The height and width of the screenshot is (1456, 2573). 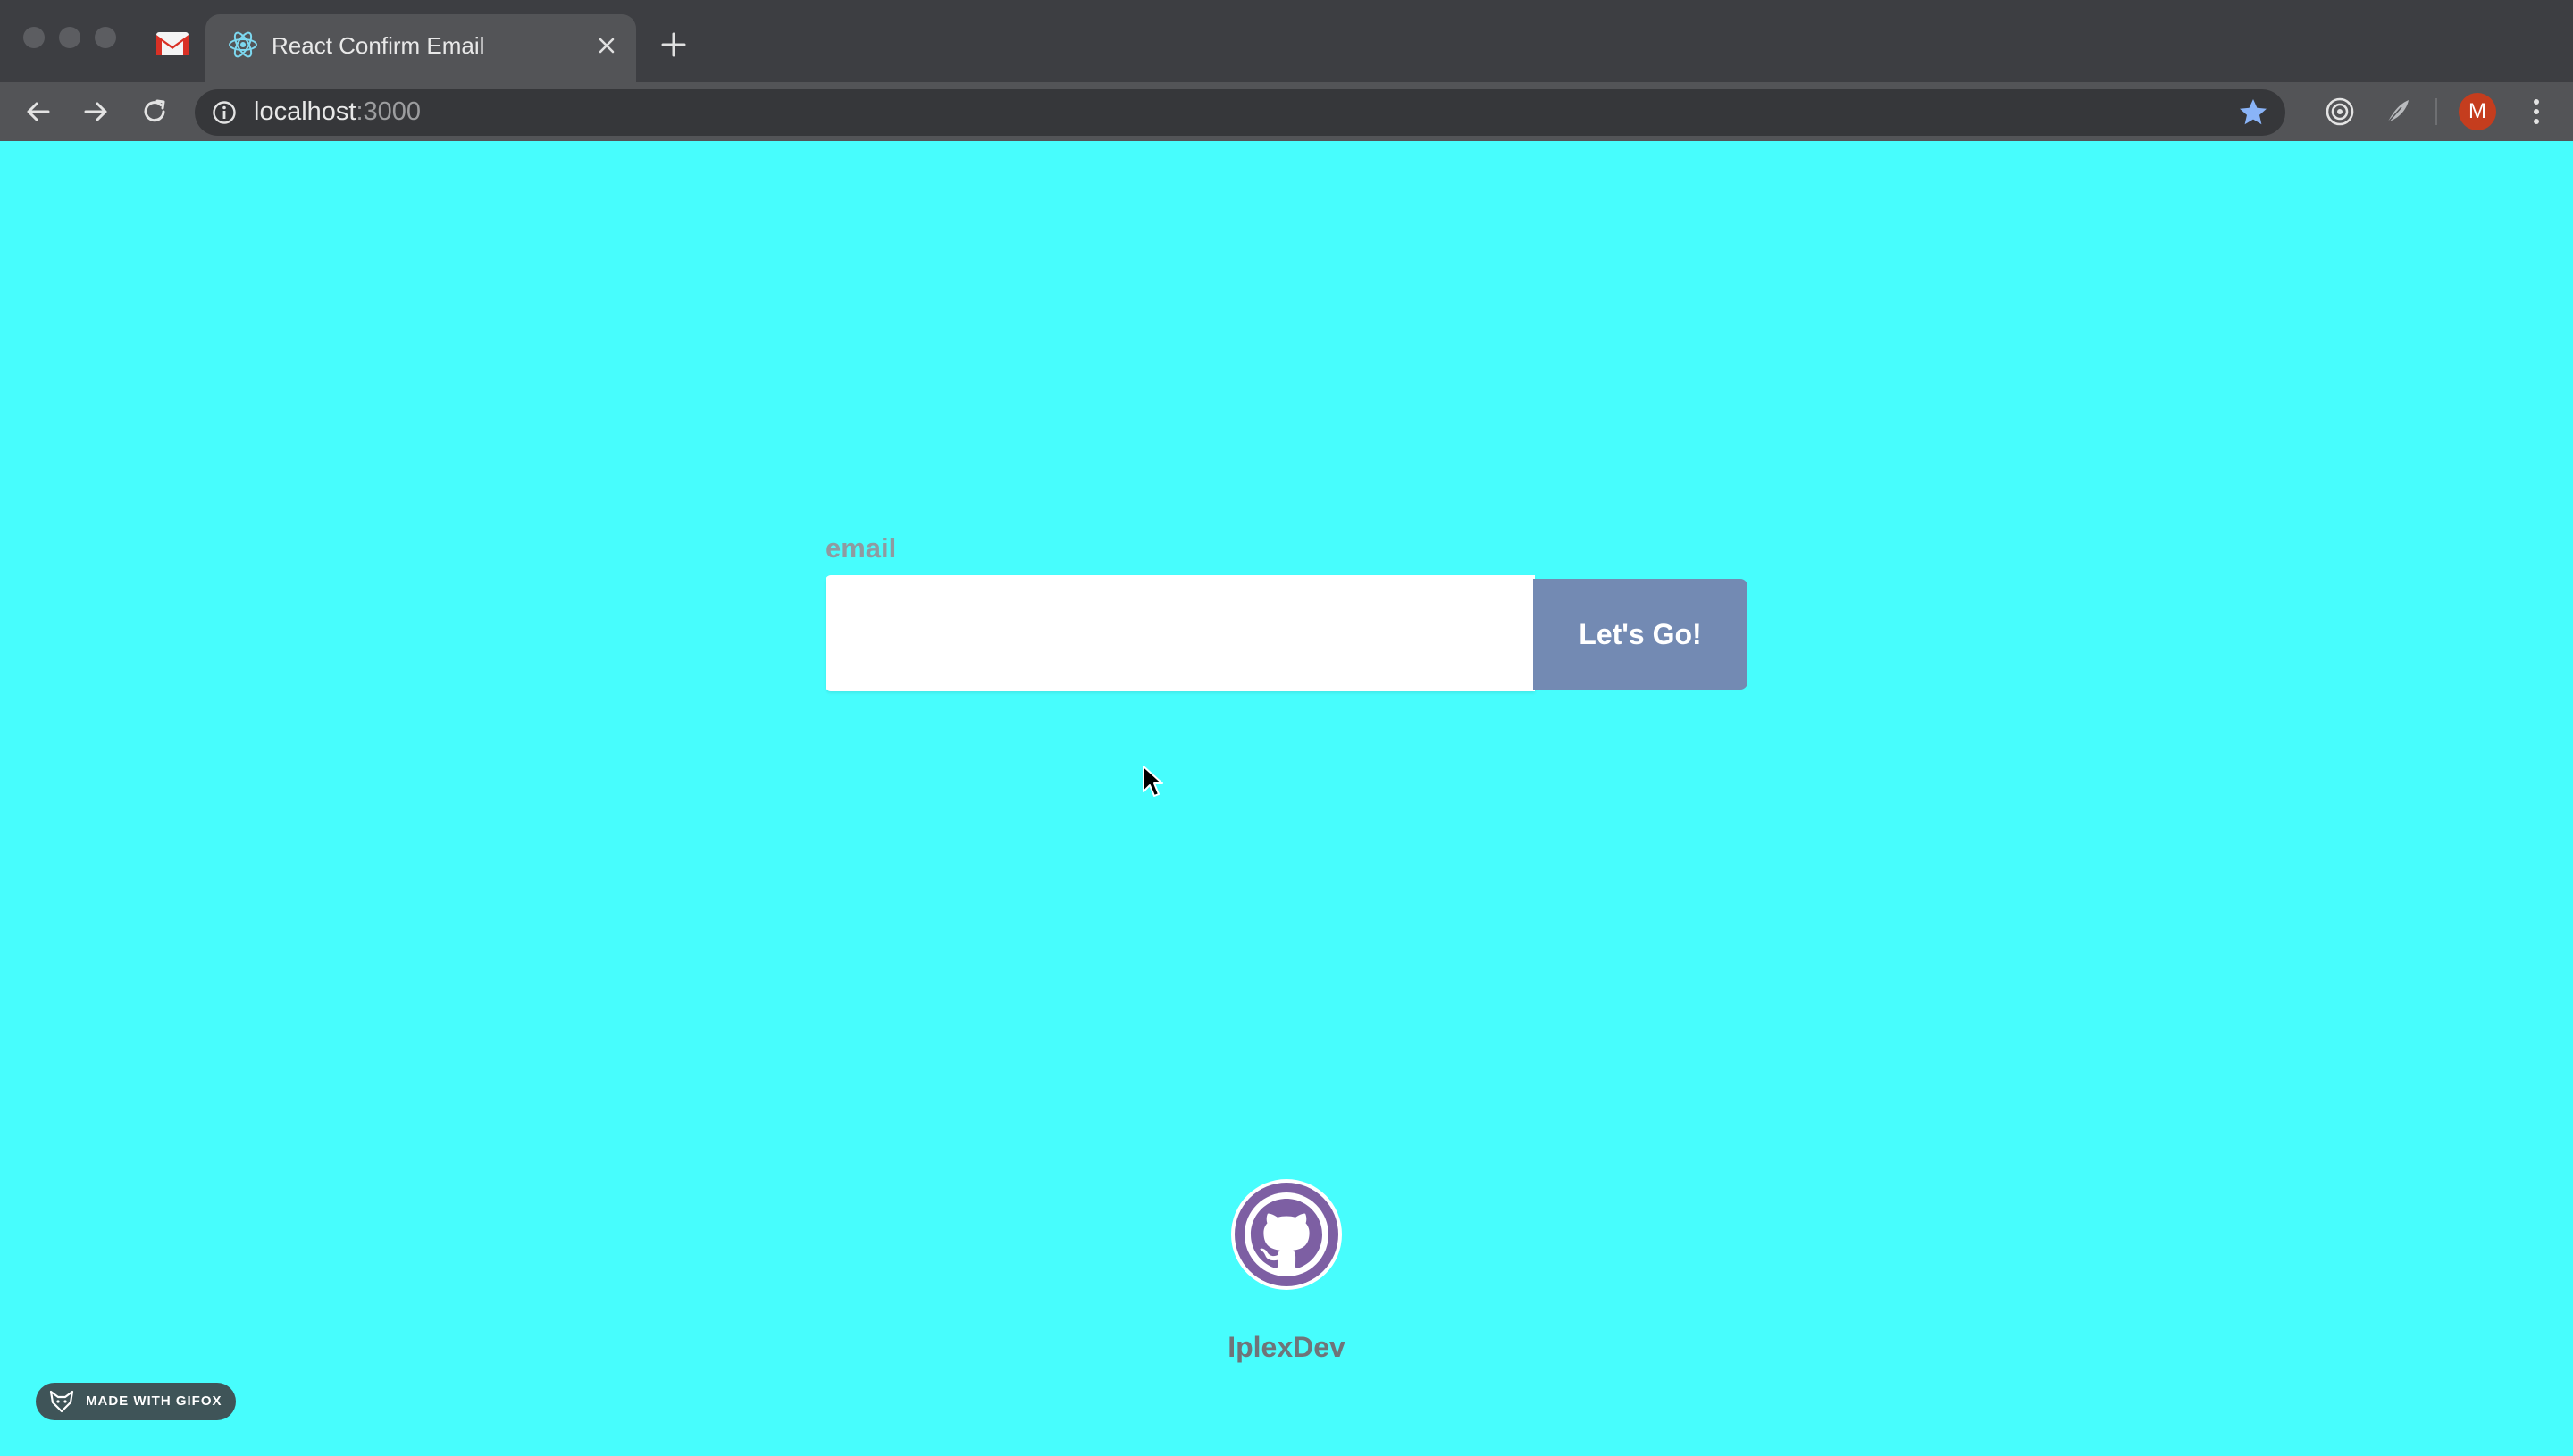 I want to click on close-icon, so click(x=606, y=45).